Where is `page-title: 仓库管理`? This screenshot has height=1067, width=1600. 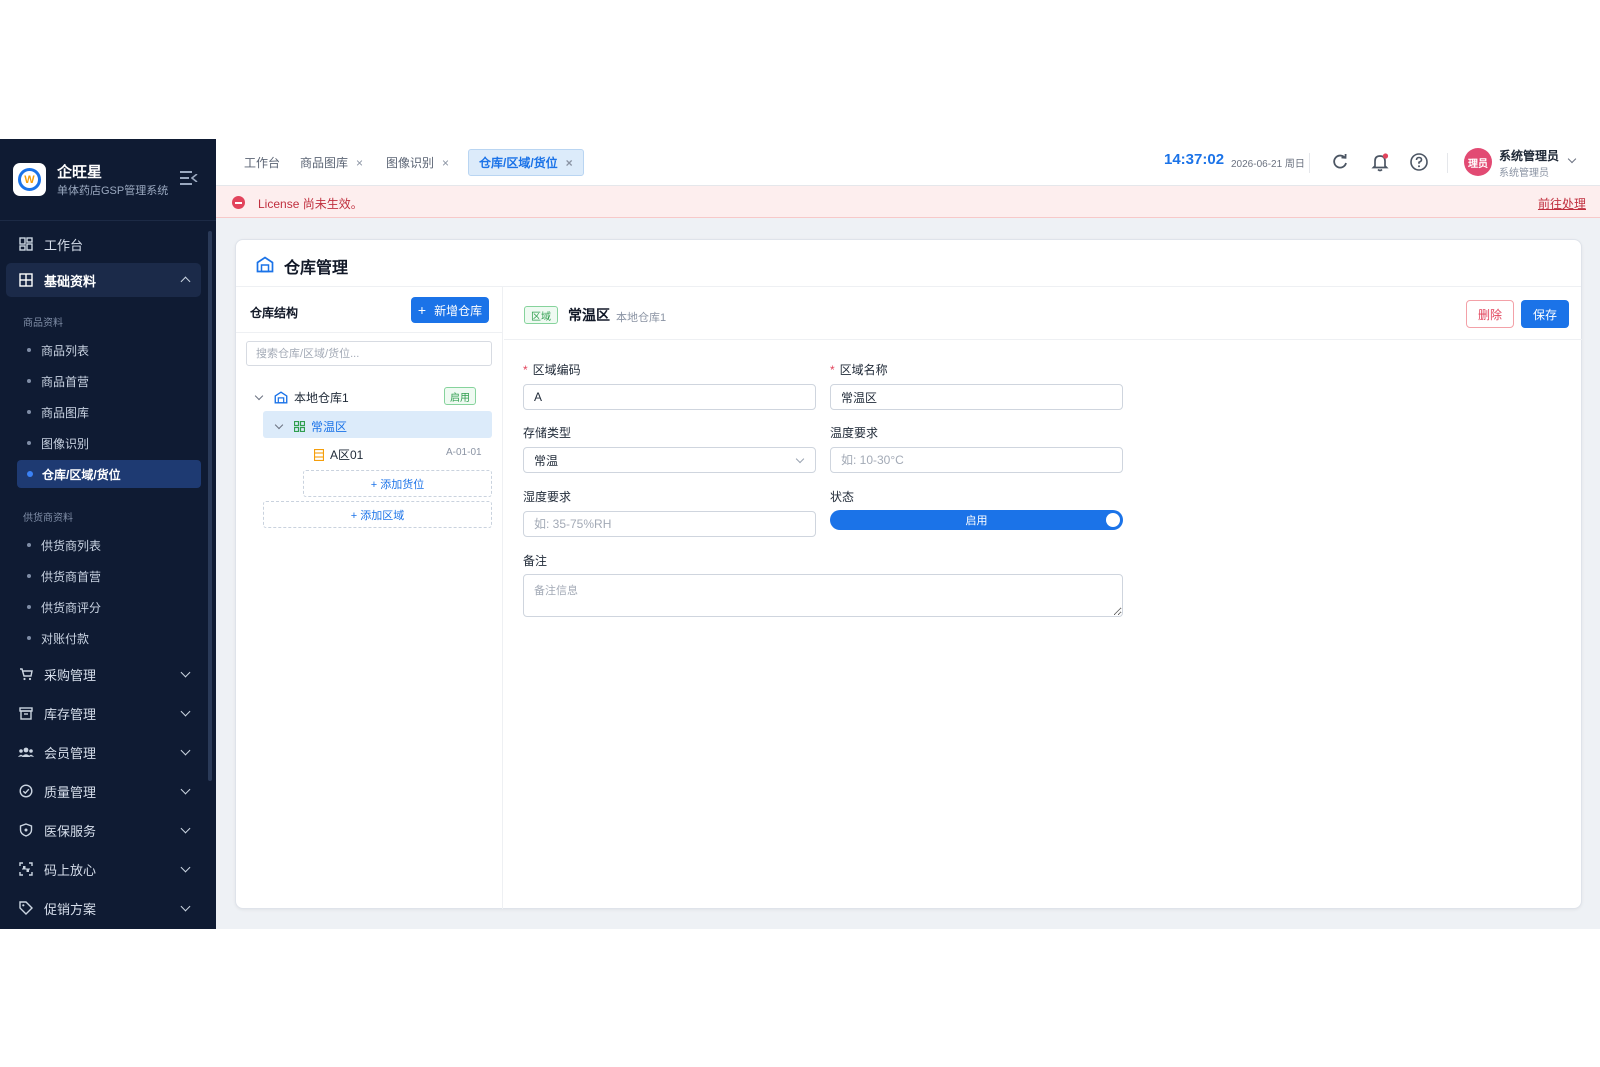
page-title: 仓库管理 is located at coordinates (316, 268).